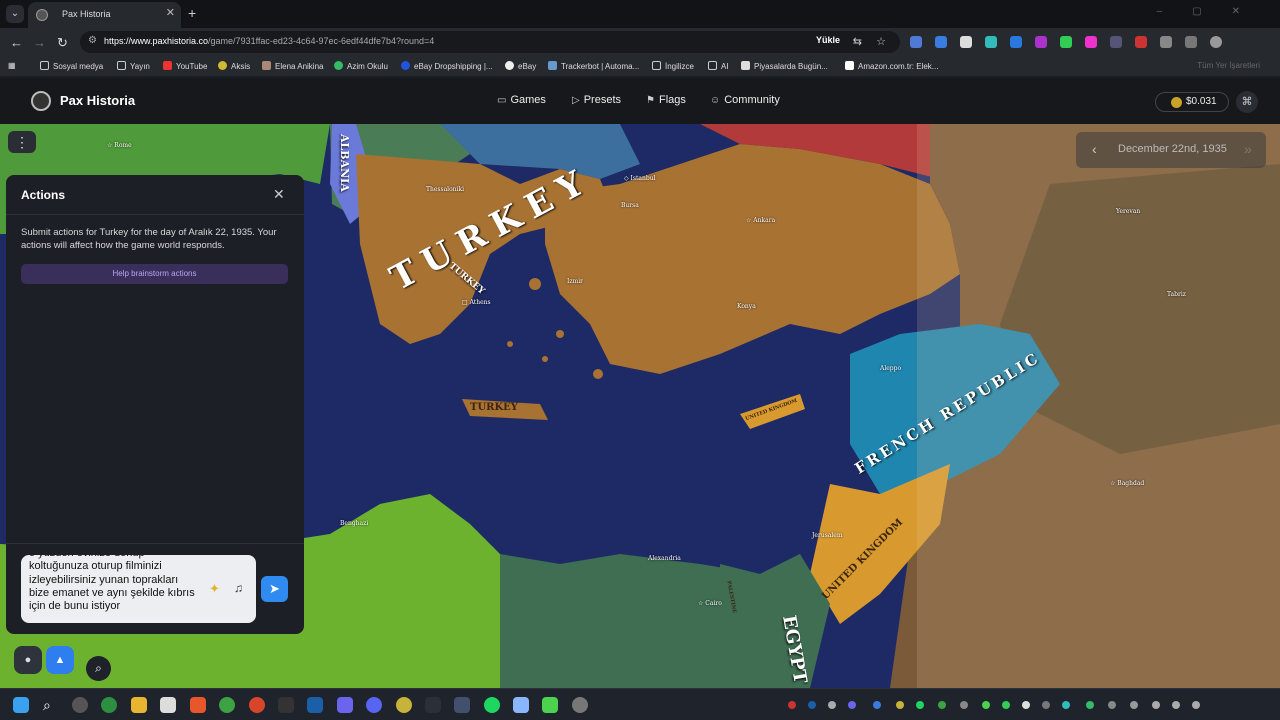 This screenshot has width=1280, height=720. What do you see at coordinates (292, 66) in the screenshot?
I see `bookmark-item: Elena Anikina` at bounding box center [292, 66].